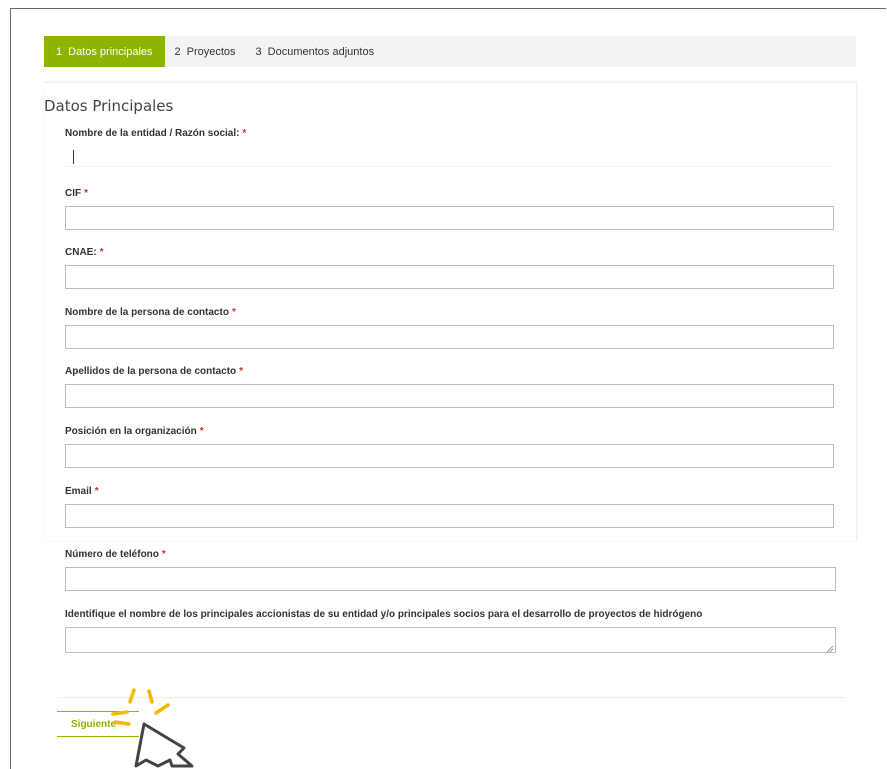 The height and width of the screenshot is (769, 887). What do you see at coordinates (109, 106) in the screenshot?
I see `section-title: Datos Principales` at bounding box center [109, 106].